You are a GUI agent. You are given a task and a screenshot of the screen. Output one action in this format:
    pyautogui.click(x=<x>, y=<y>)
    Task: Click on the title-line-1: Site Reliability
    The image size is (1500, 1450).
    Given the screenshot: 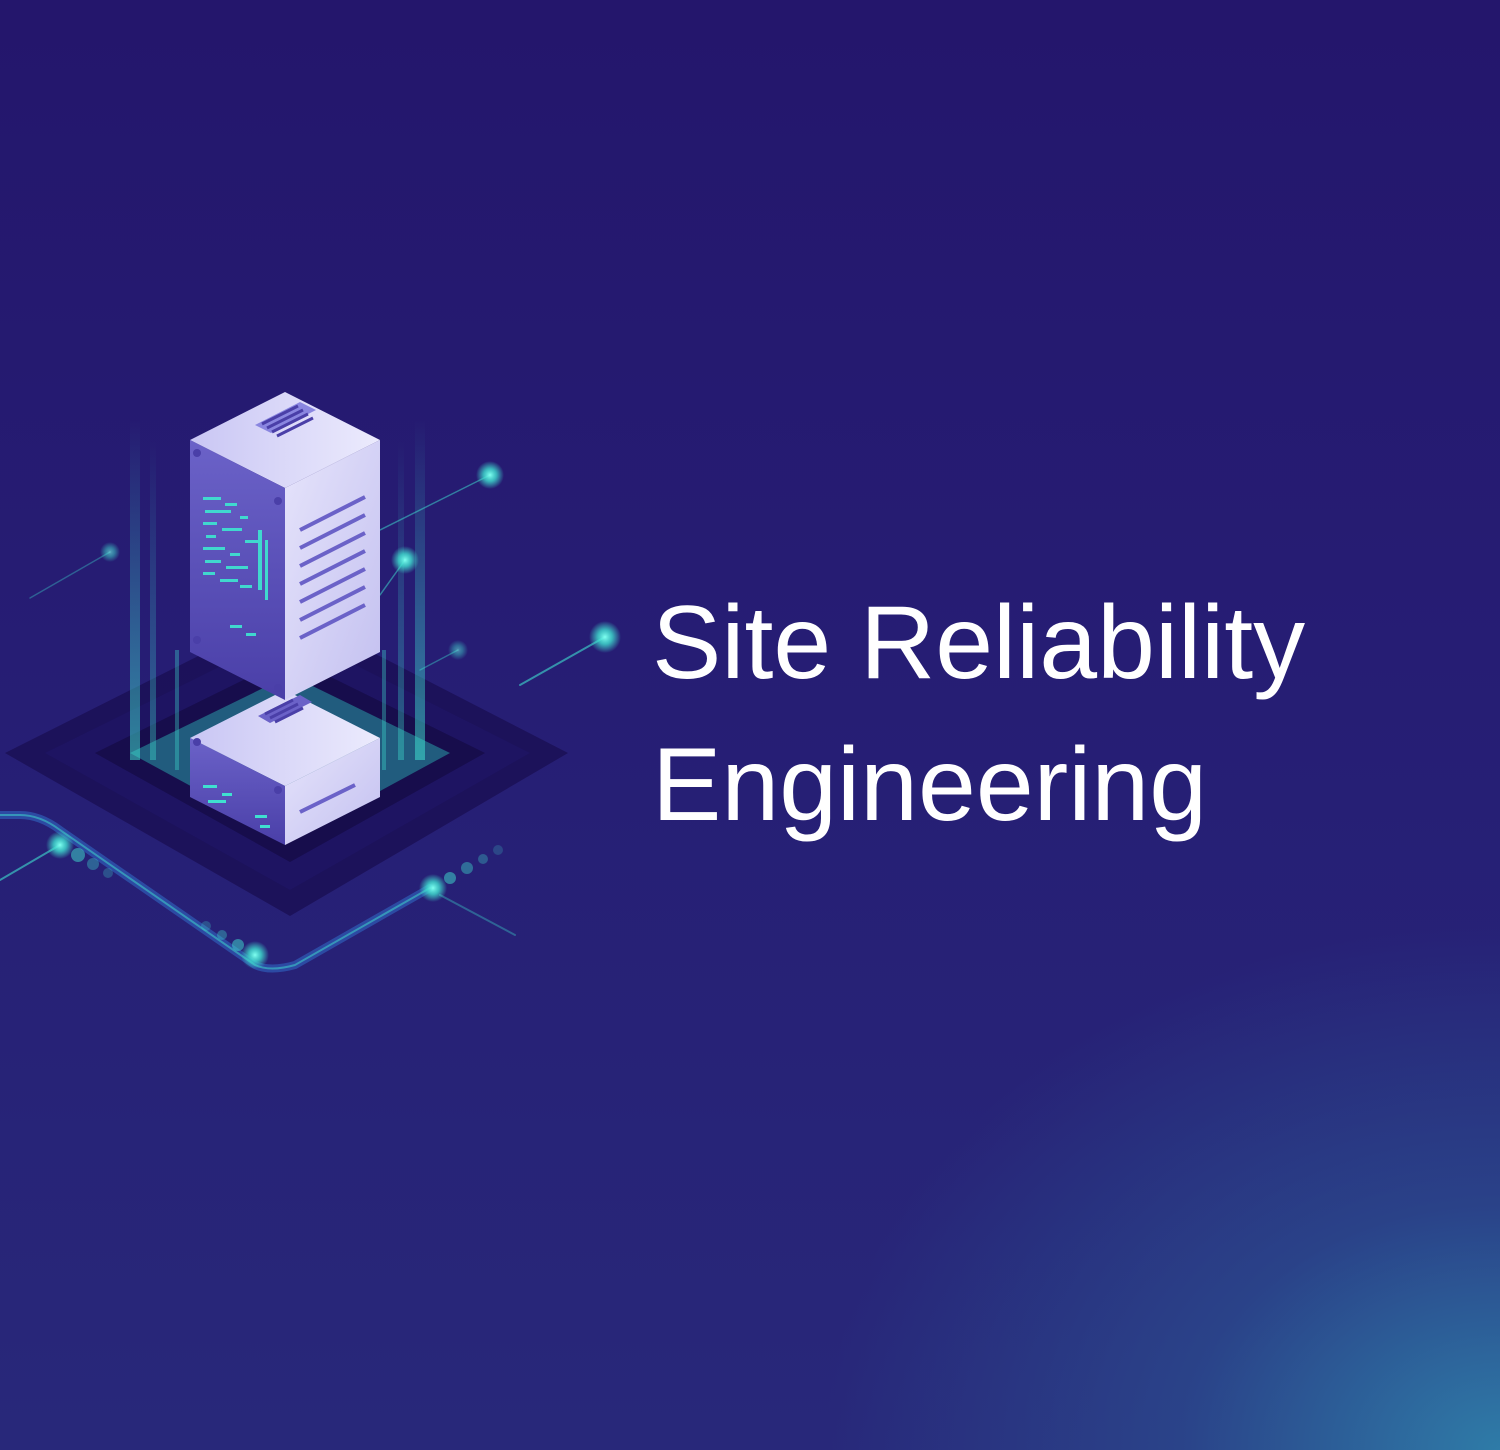 What is the action you would take?
    pyautogui.click(x=979, y=643)
    